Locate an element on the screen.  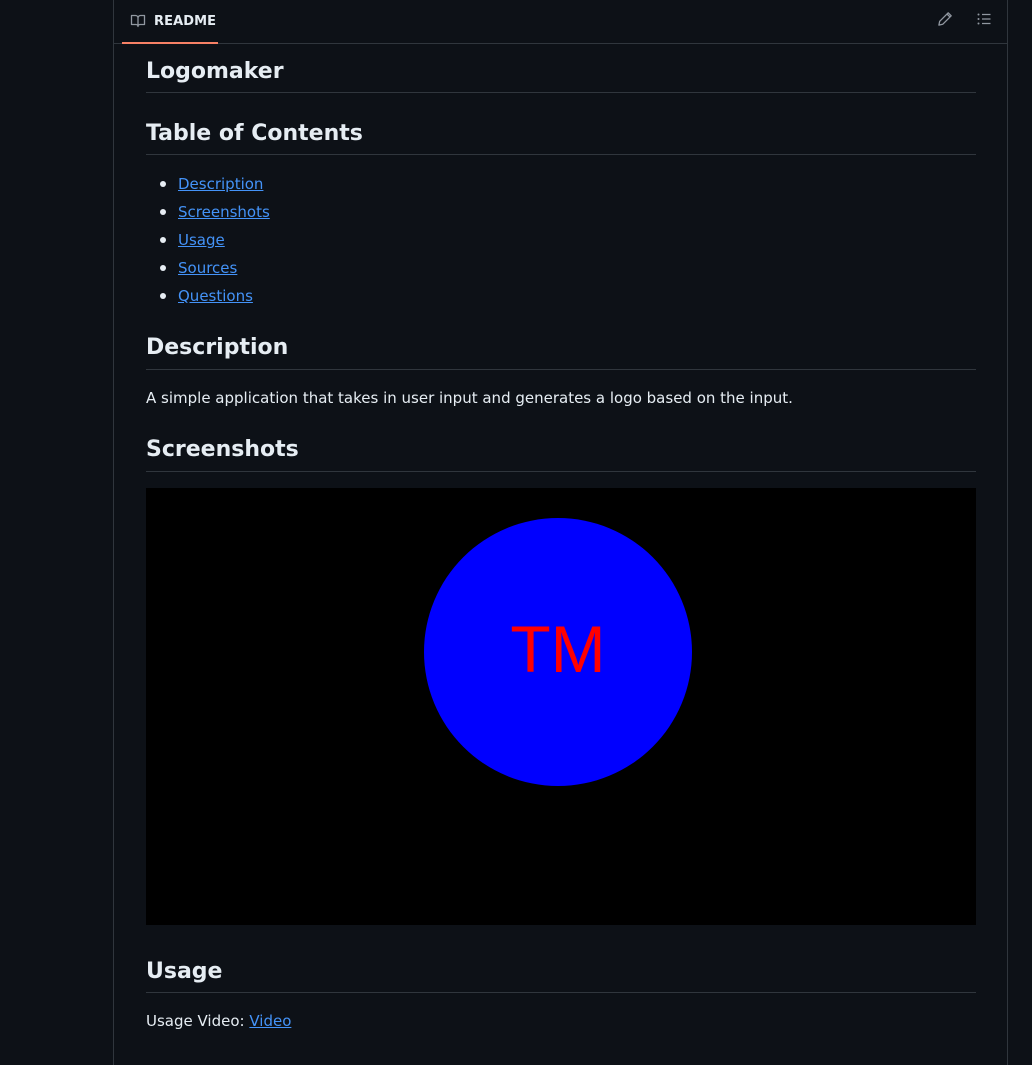
toc-link-screenshots: Screenshots is located at coordinates (224, 212).